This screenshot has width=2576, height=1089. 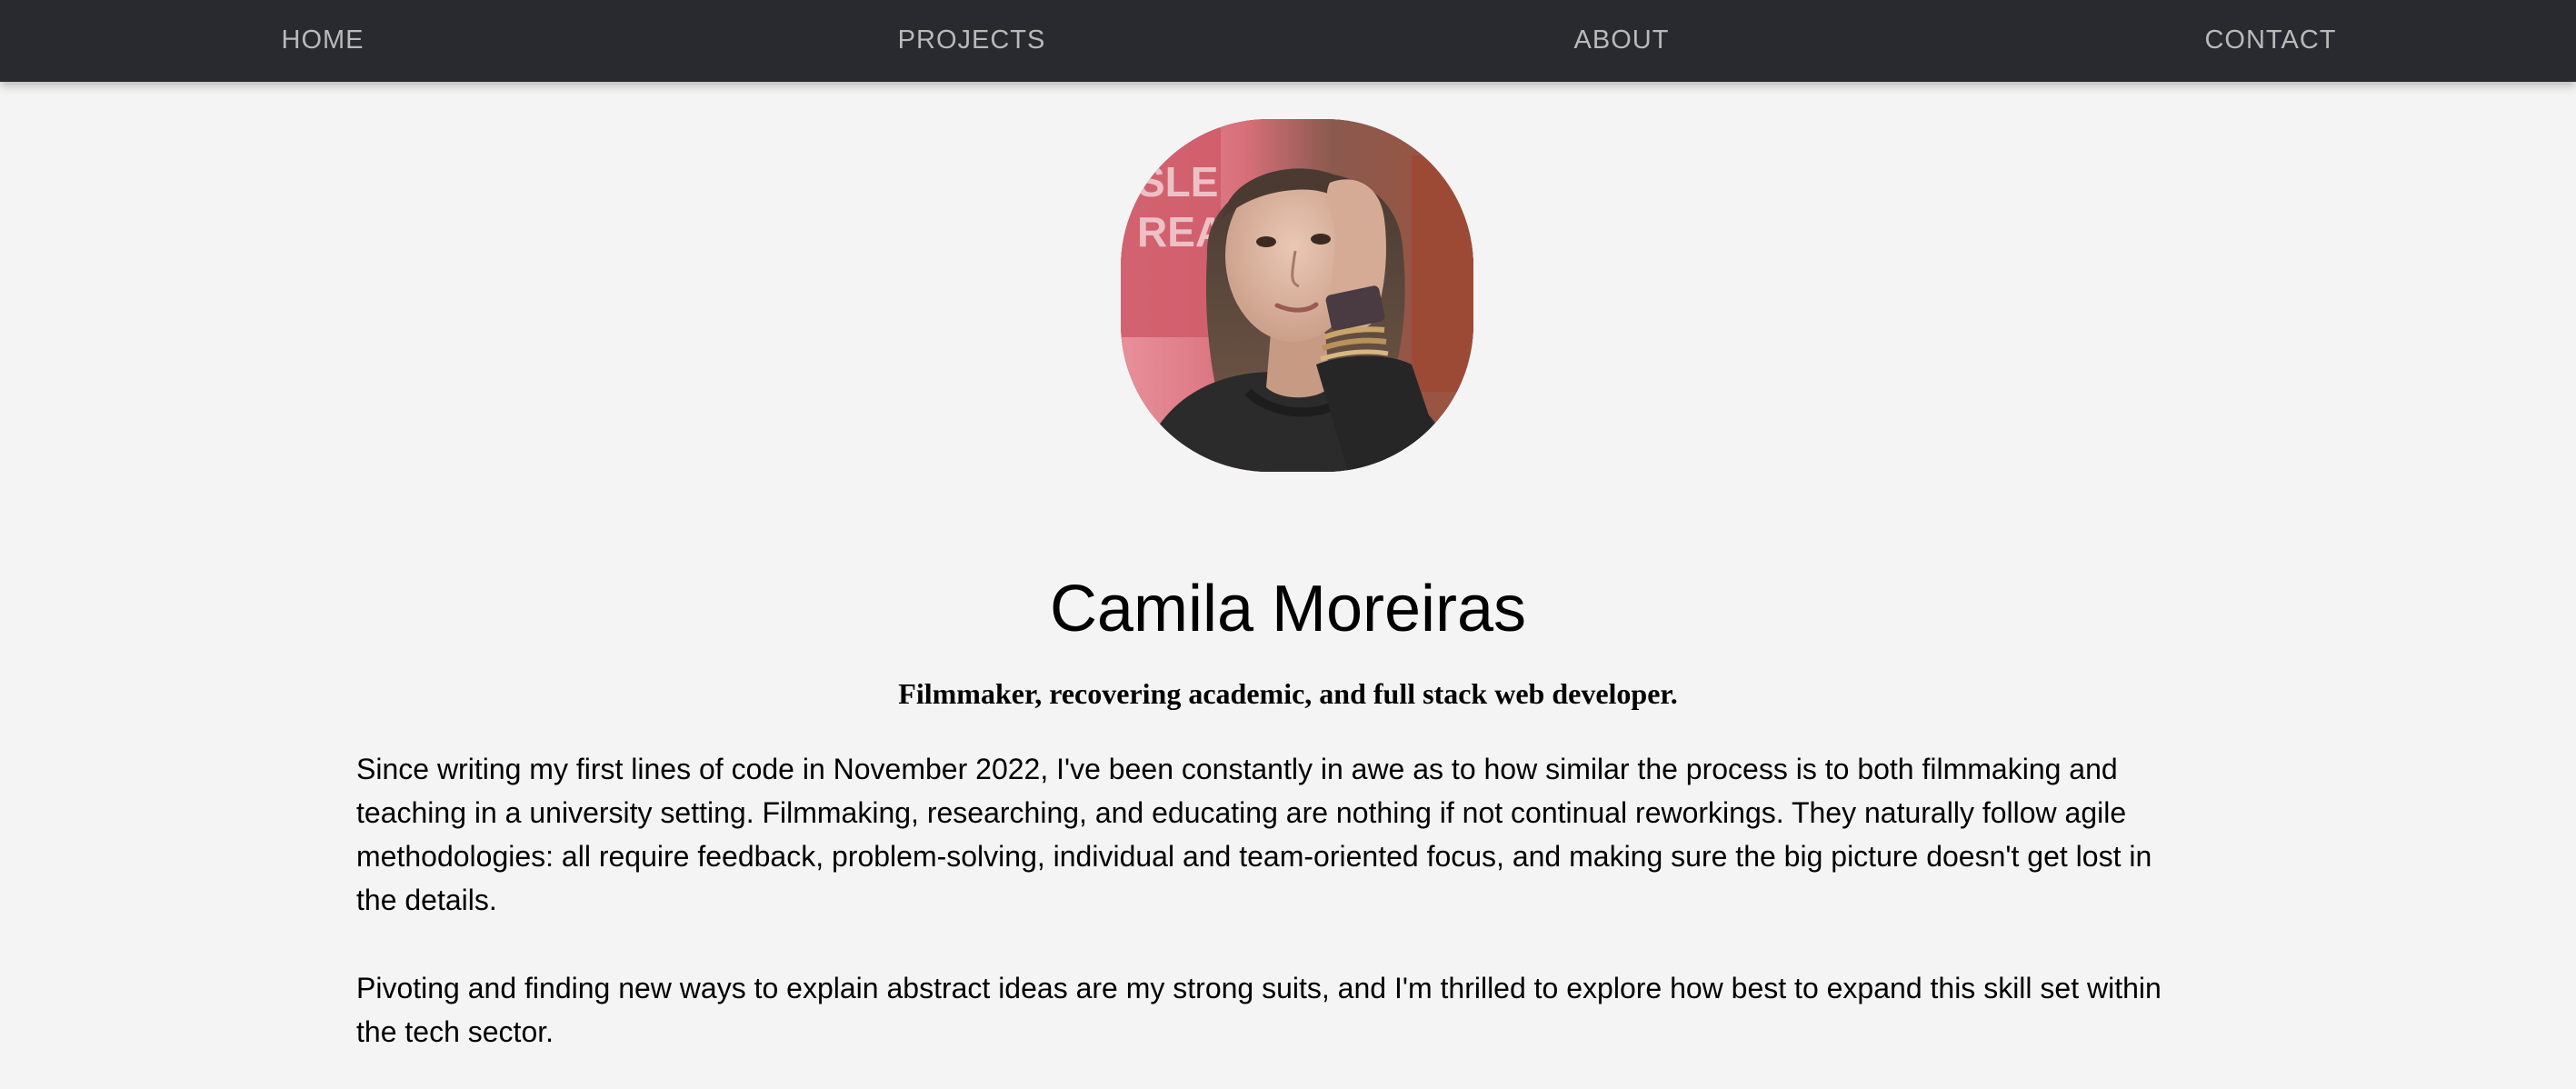 I want to click on profile-name: Camila Moreiras, so click(x=1288, y=609).